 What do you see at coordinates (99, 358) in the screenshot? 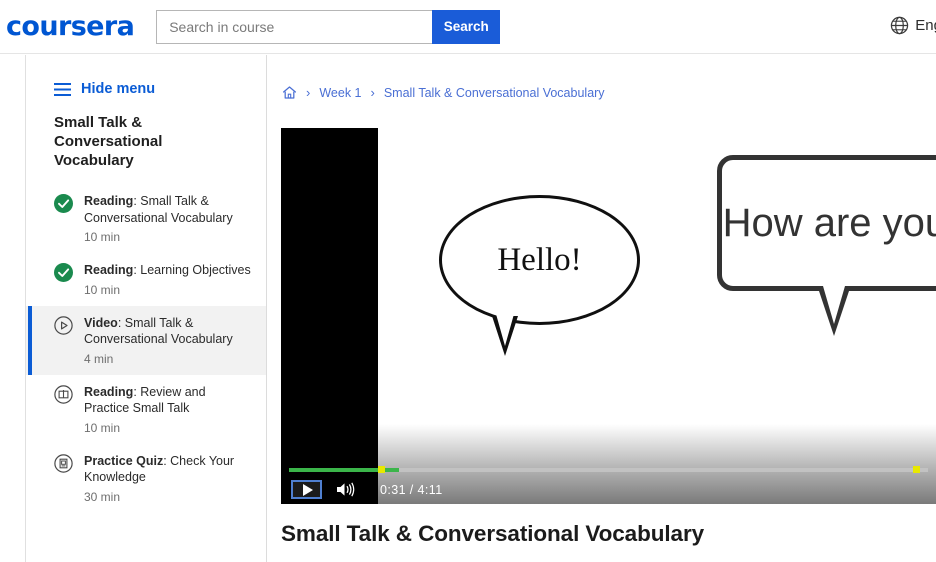
I see `lesson-duration: 4 min` at bounding box center [99, 358].